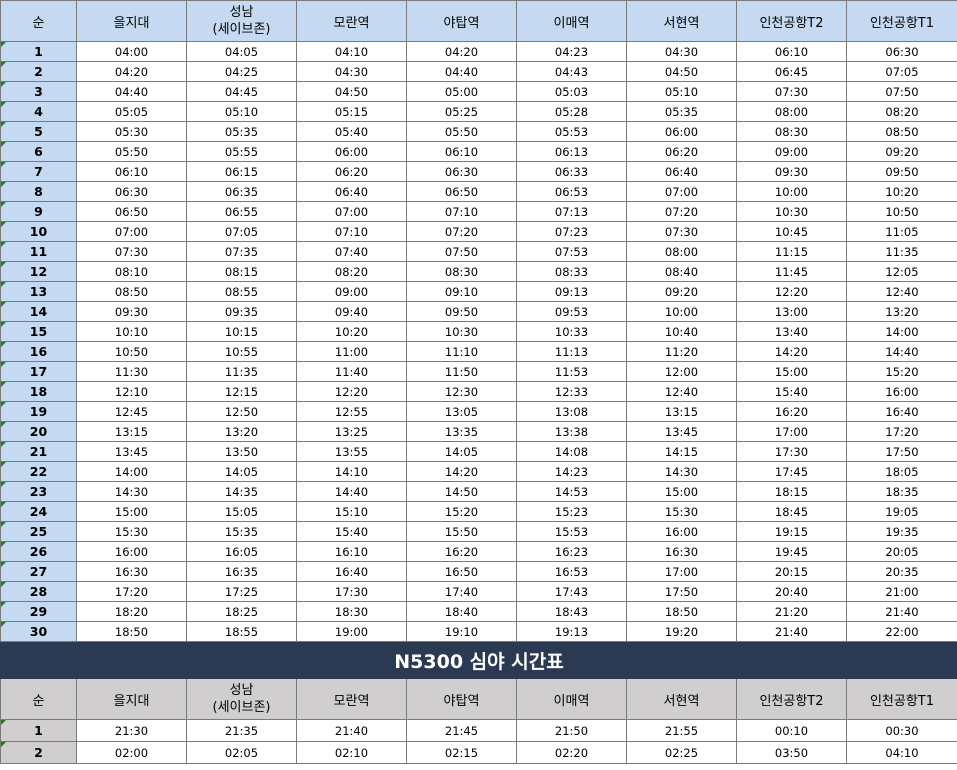 The width and height of the screenshot is (957, 770). Describe the element at coordinates (461, 91) in the screenshot. I see `time-cell: 05:00` at that location.